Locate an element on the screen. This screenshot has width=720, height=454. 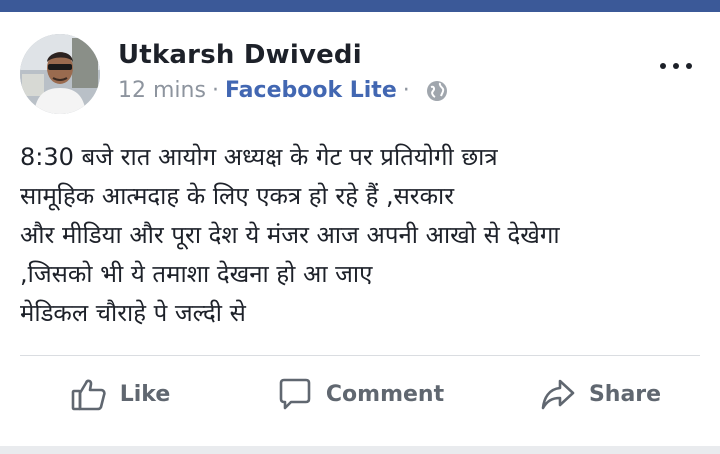
globe-icon is located at coordinates (437, 91).